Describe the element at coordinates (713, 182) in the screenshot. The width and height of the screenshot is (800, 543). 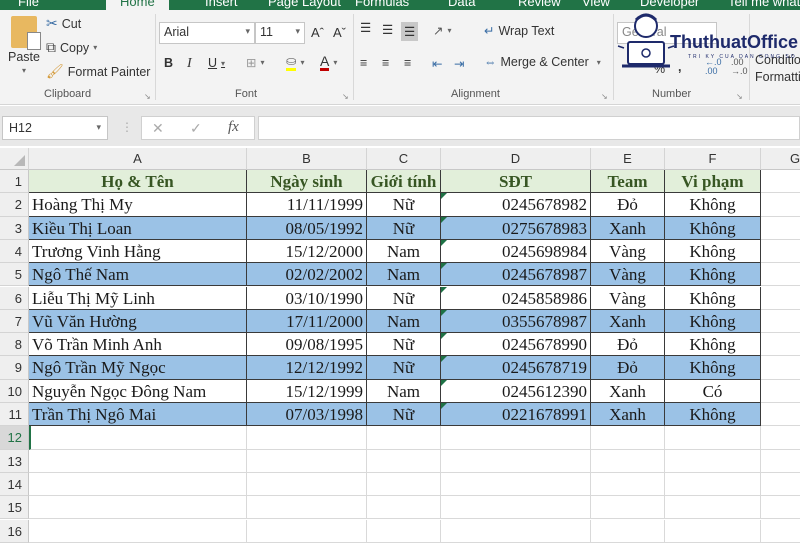
I see `table-header-cell: Vi phạm` at that location.